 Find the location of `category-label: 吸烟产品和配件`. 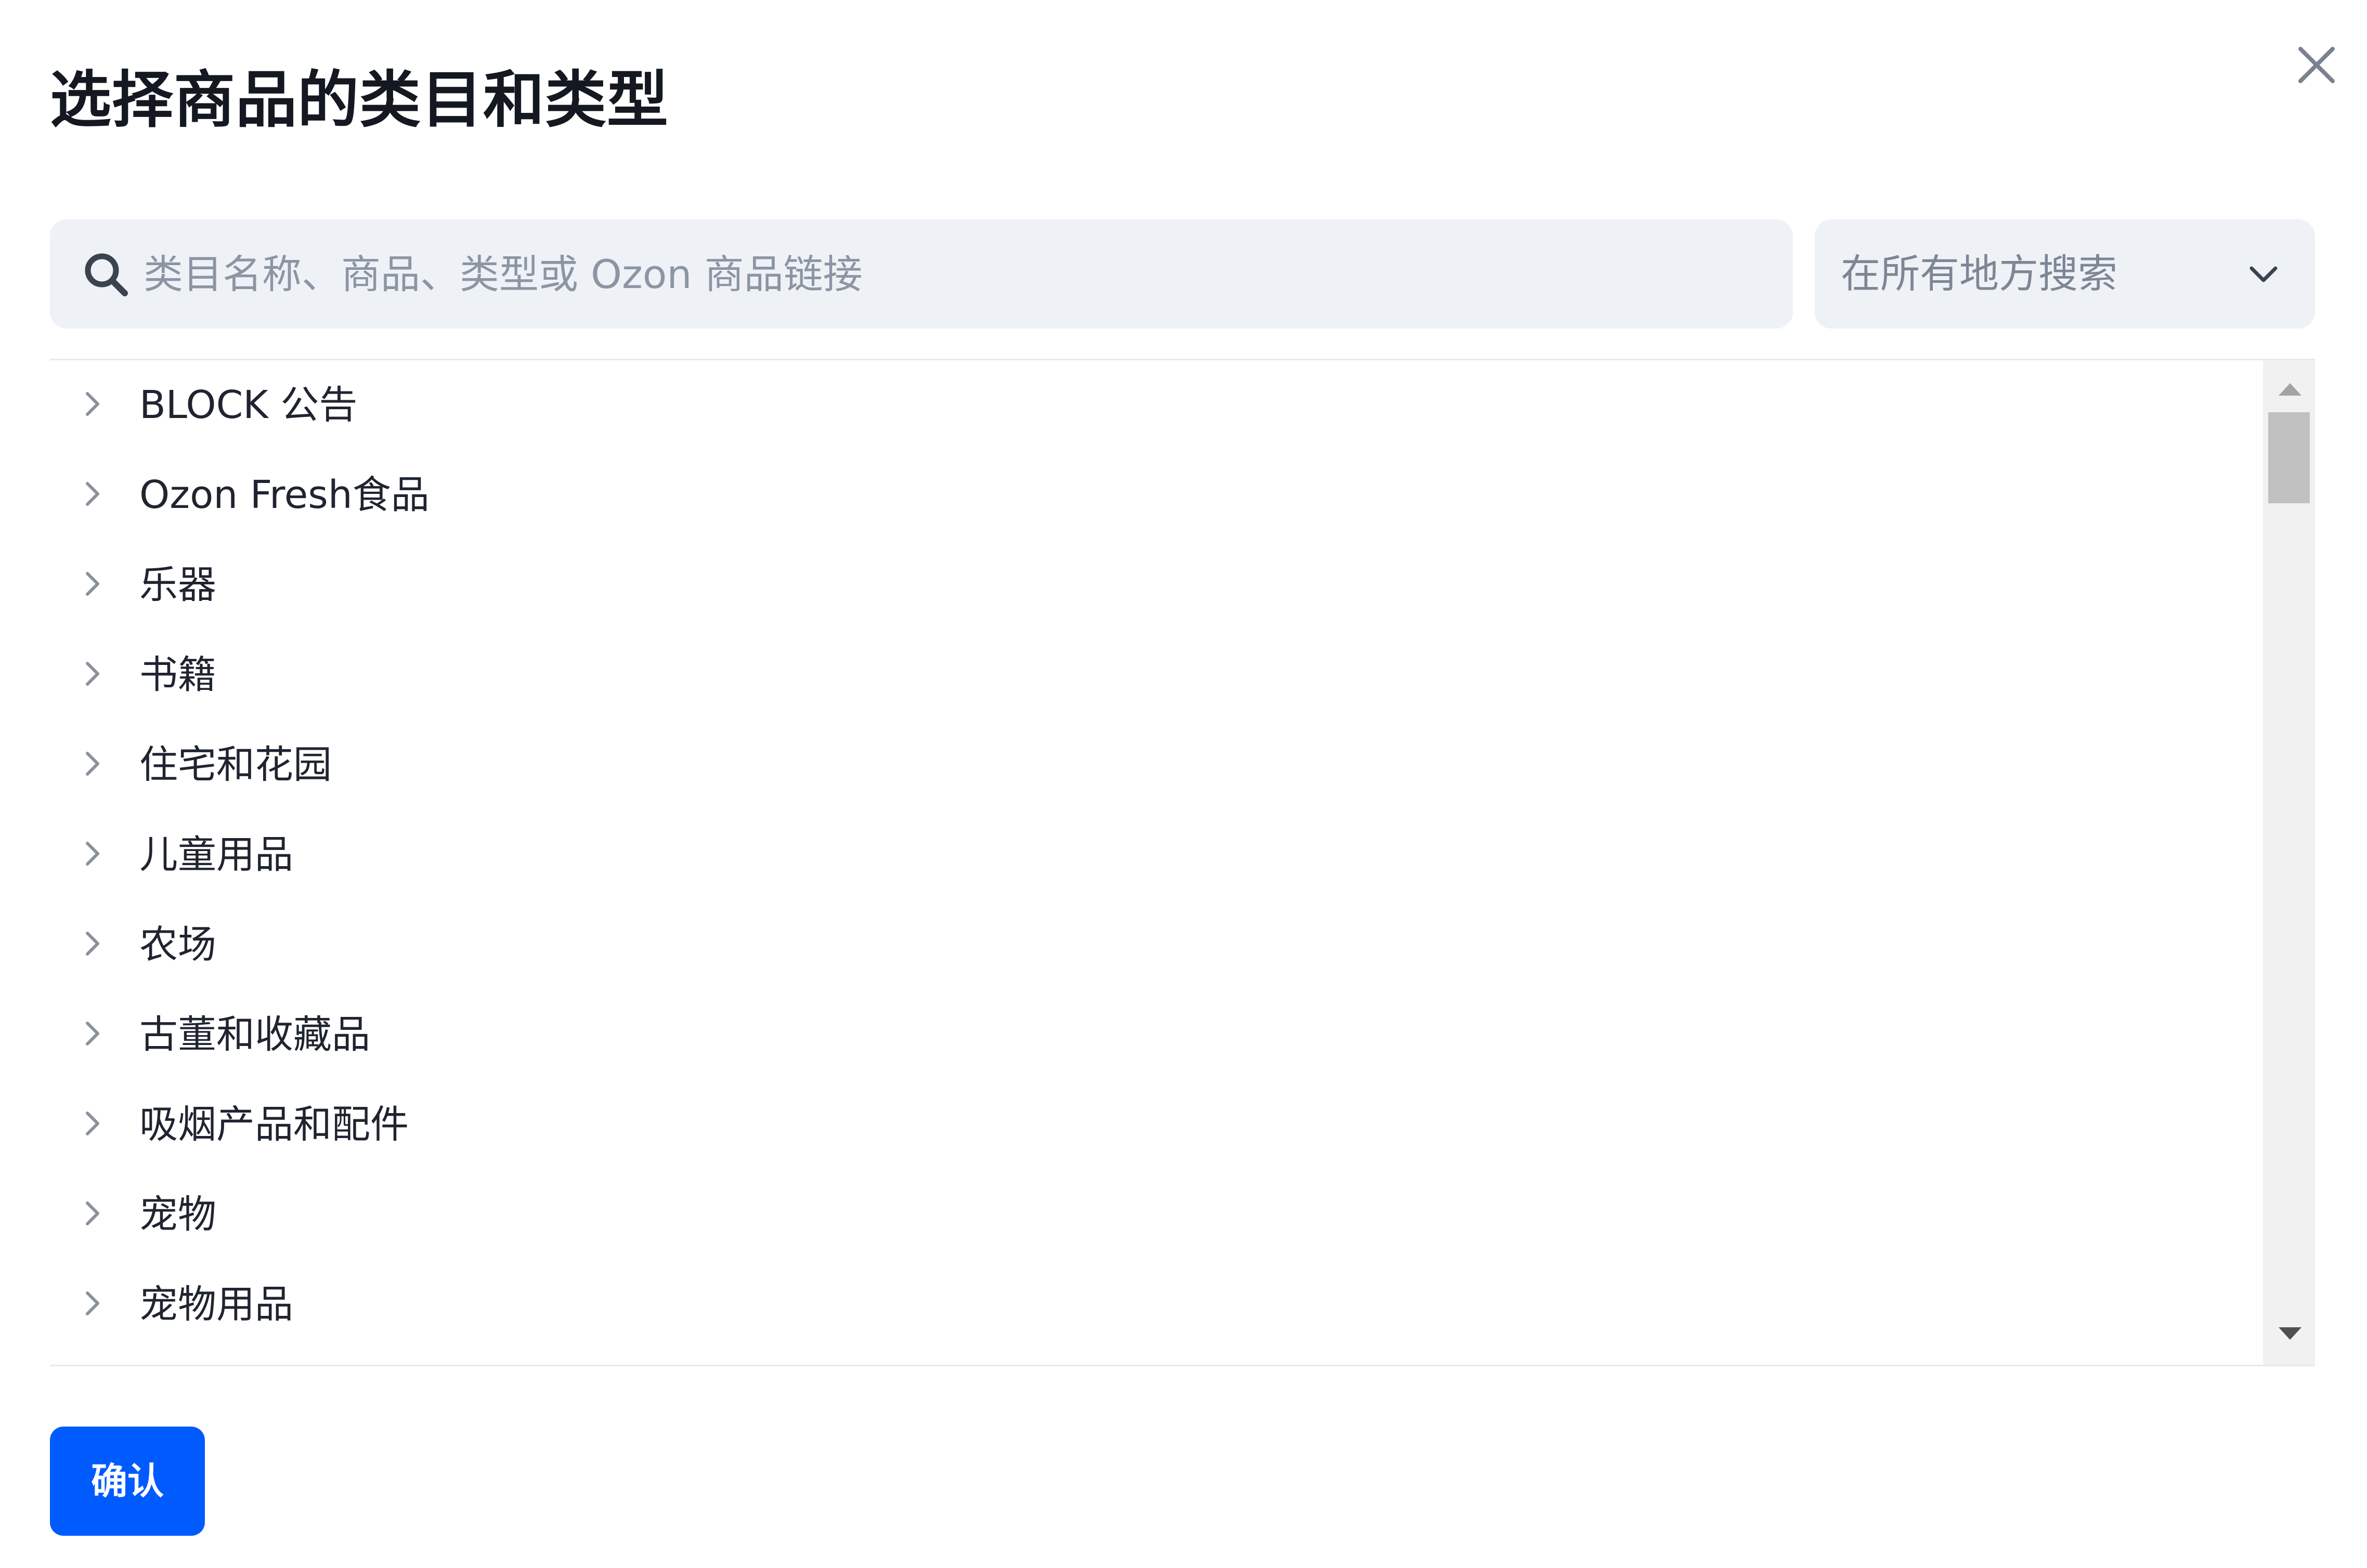

category-label: 吸烟产品和配件 is located at coordinates (274, 1124).